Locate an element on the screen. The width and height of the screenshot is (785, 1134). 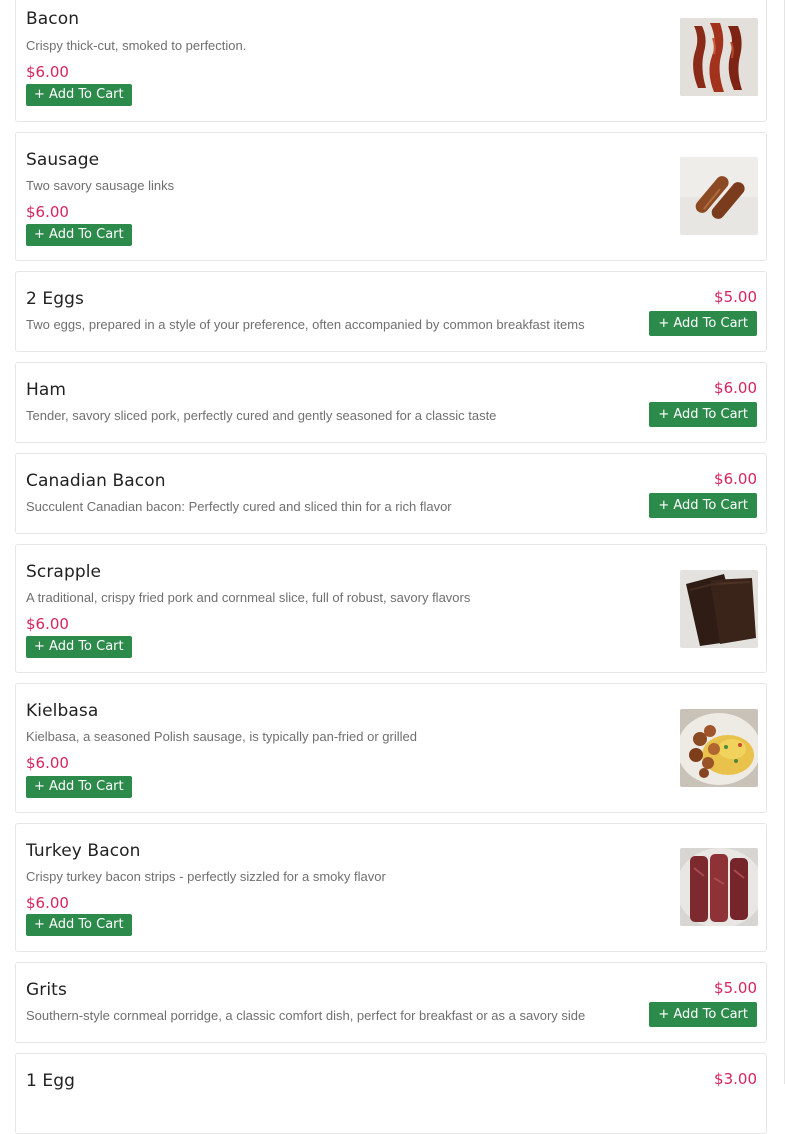
item-name: Canadian Bacon is located at coordinates (96, 481).